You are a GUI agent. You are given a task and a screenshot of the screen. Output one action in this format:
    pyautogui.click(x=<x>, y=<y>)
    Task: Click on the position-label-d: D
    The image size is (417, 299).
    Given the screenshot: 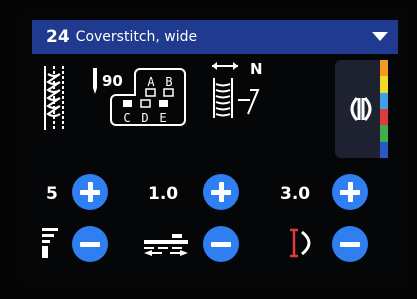 What is the action you would take?
    pyautogui.click(x=144, y=118)
    